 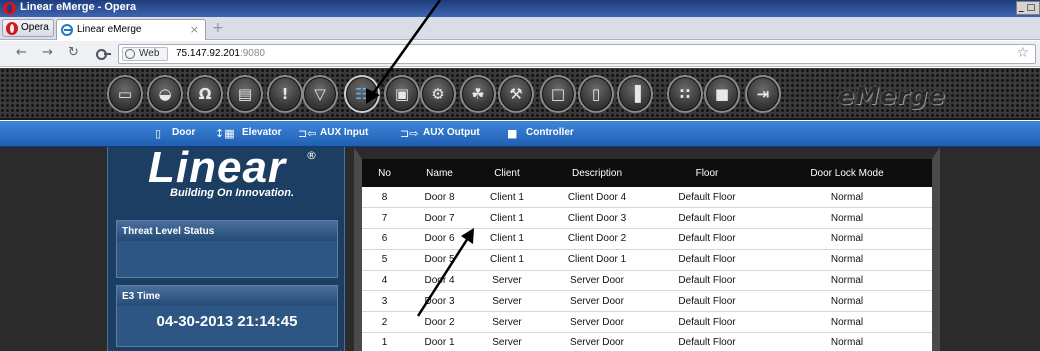 I want to click on address-bar: Web 75.147.92.201:9080 ☆, so click(x=577, y=54).